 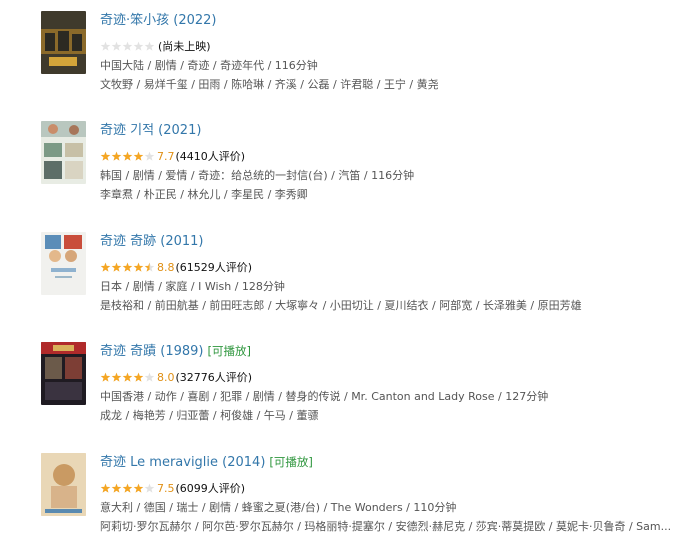 I want to click on movie-meta: 日本 / 剧情 / 家庭 / I Wish / 128分钟, so click(x=192, y=286).